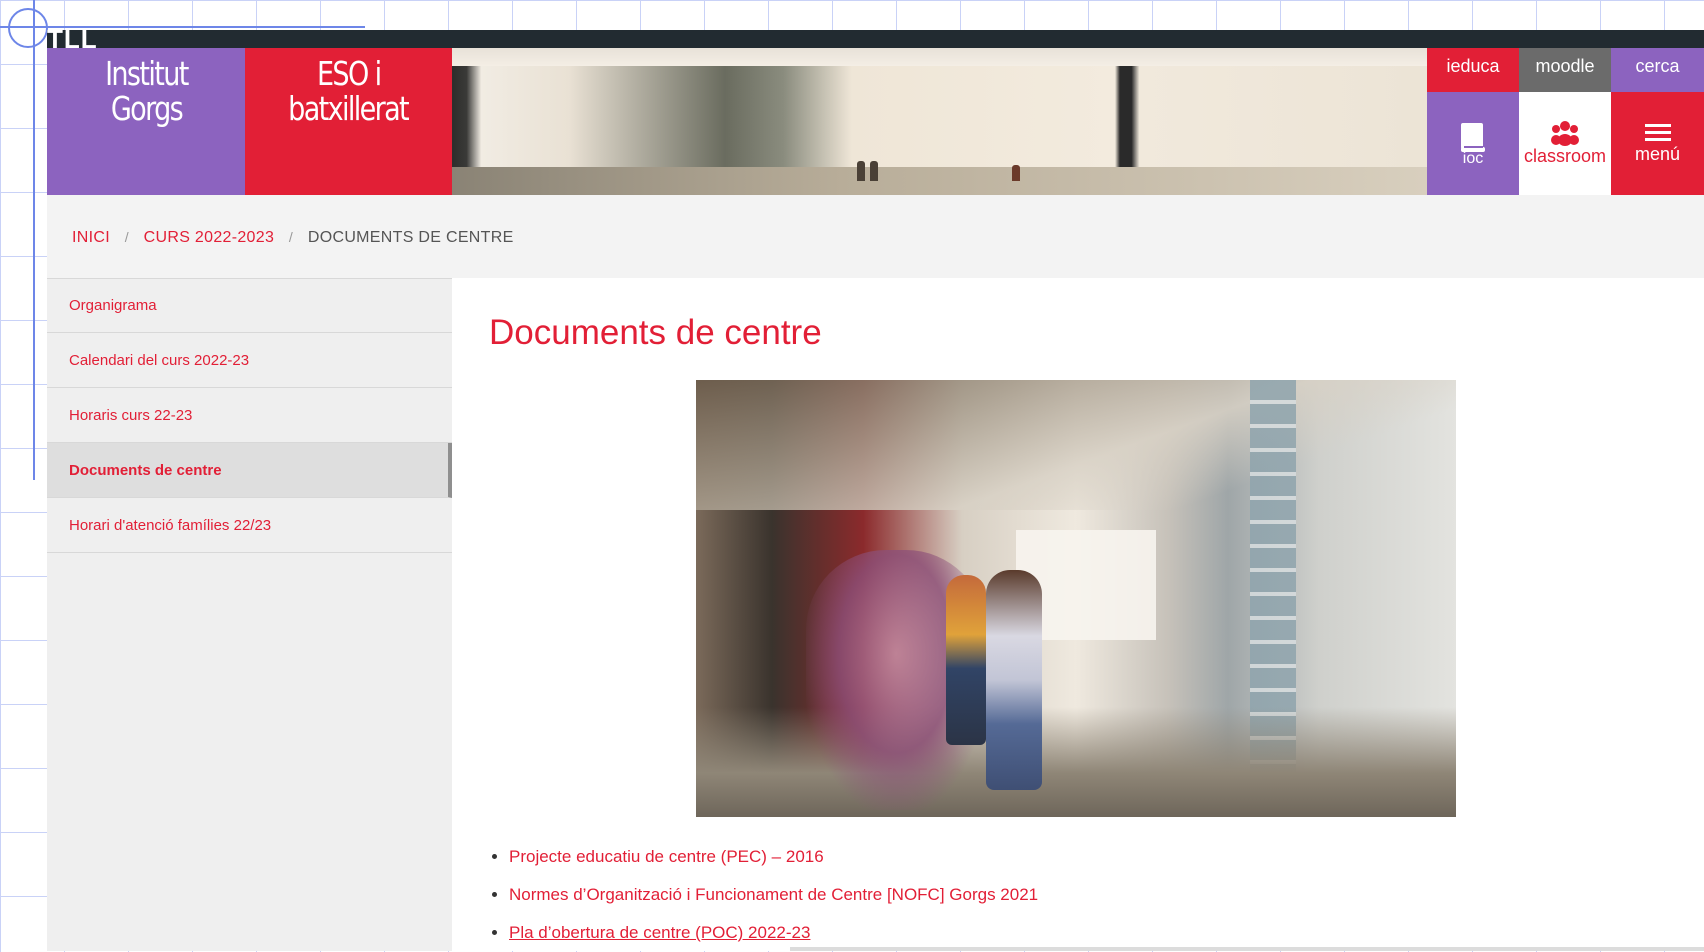  Describe the element at coordinates (939, 181) in the screenshot. I see `hero-floor` at that location.